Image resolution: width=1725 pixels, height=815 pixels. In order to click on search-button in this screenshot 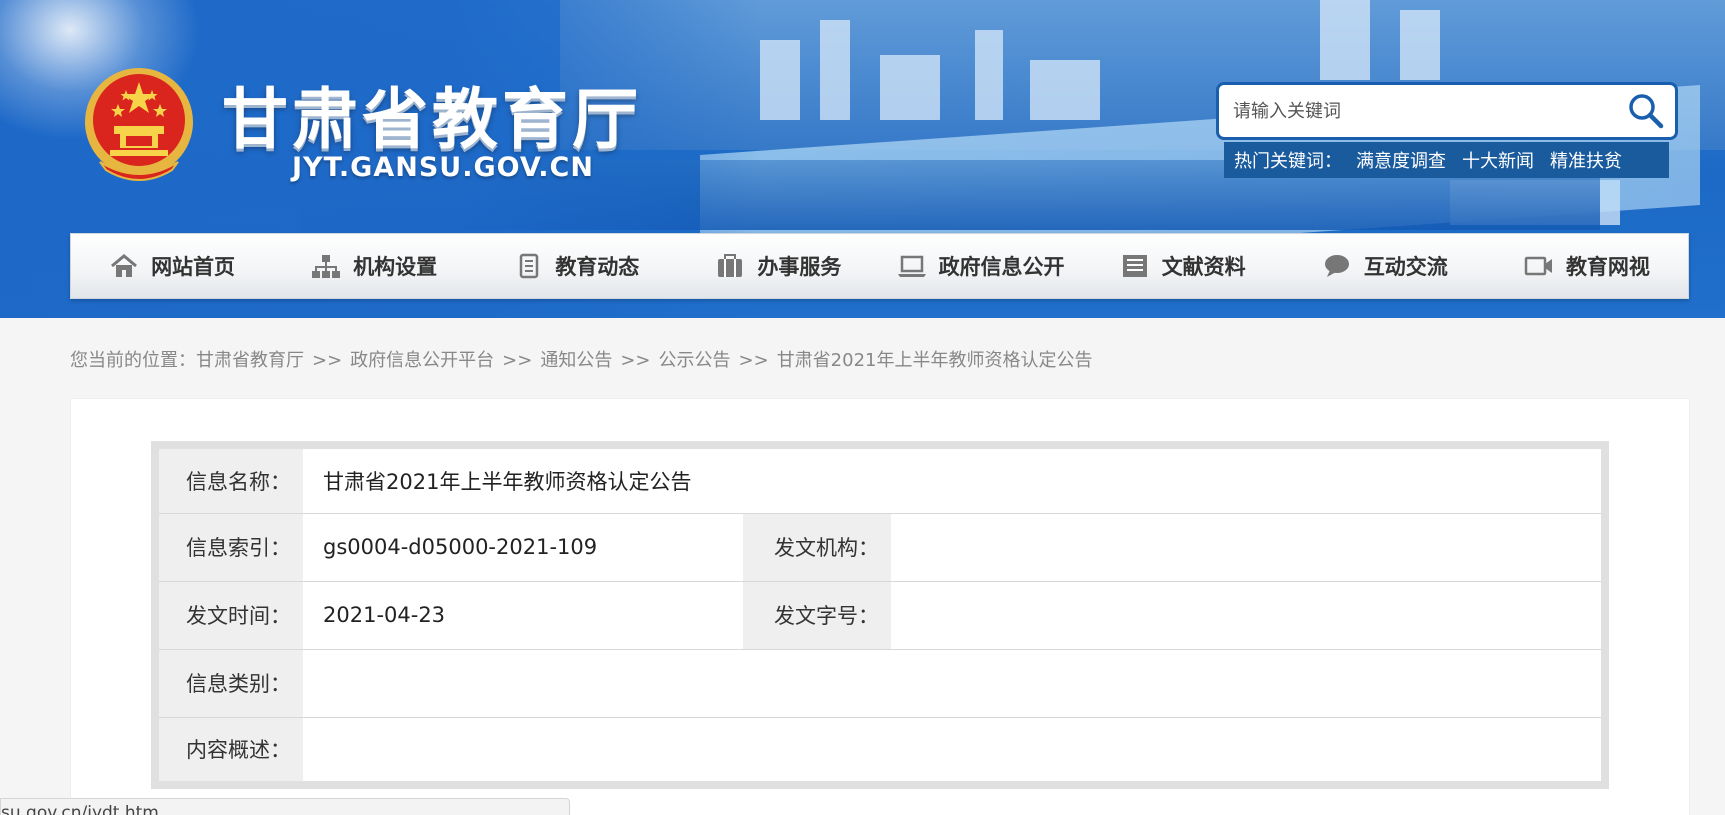, I will do `click(1646, 111)`.